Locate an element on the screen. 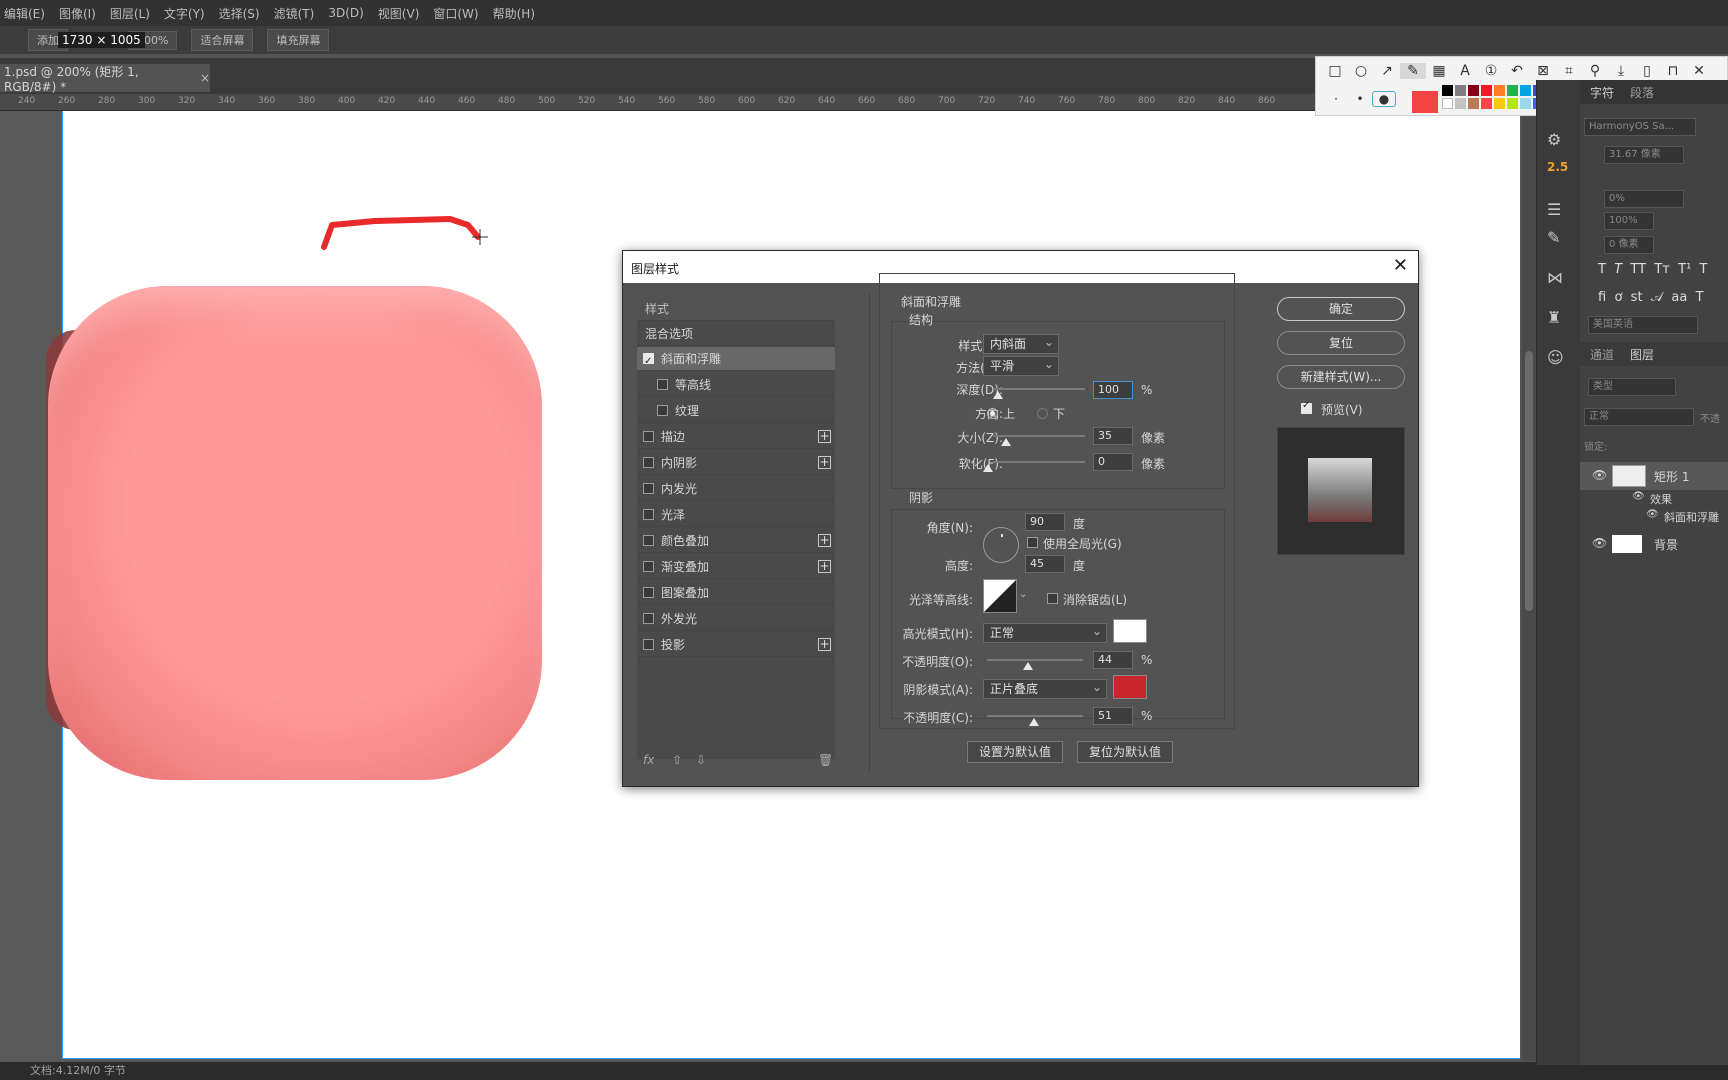 This screenshot has height=1080, width=1728. angle-dial is located at coordinates (1001, 545).